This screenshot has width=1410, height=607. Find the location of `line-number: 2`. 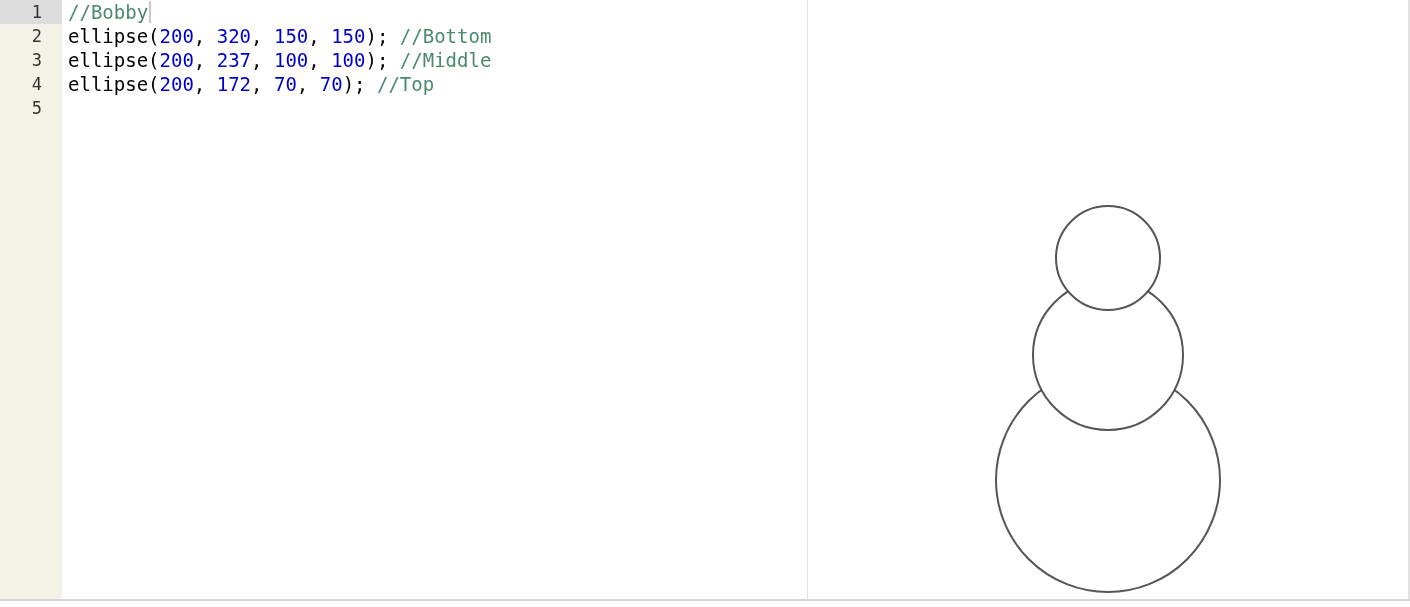

line-number: 2 is located at coordinates (36, 36).